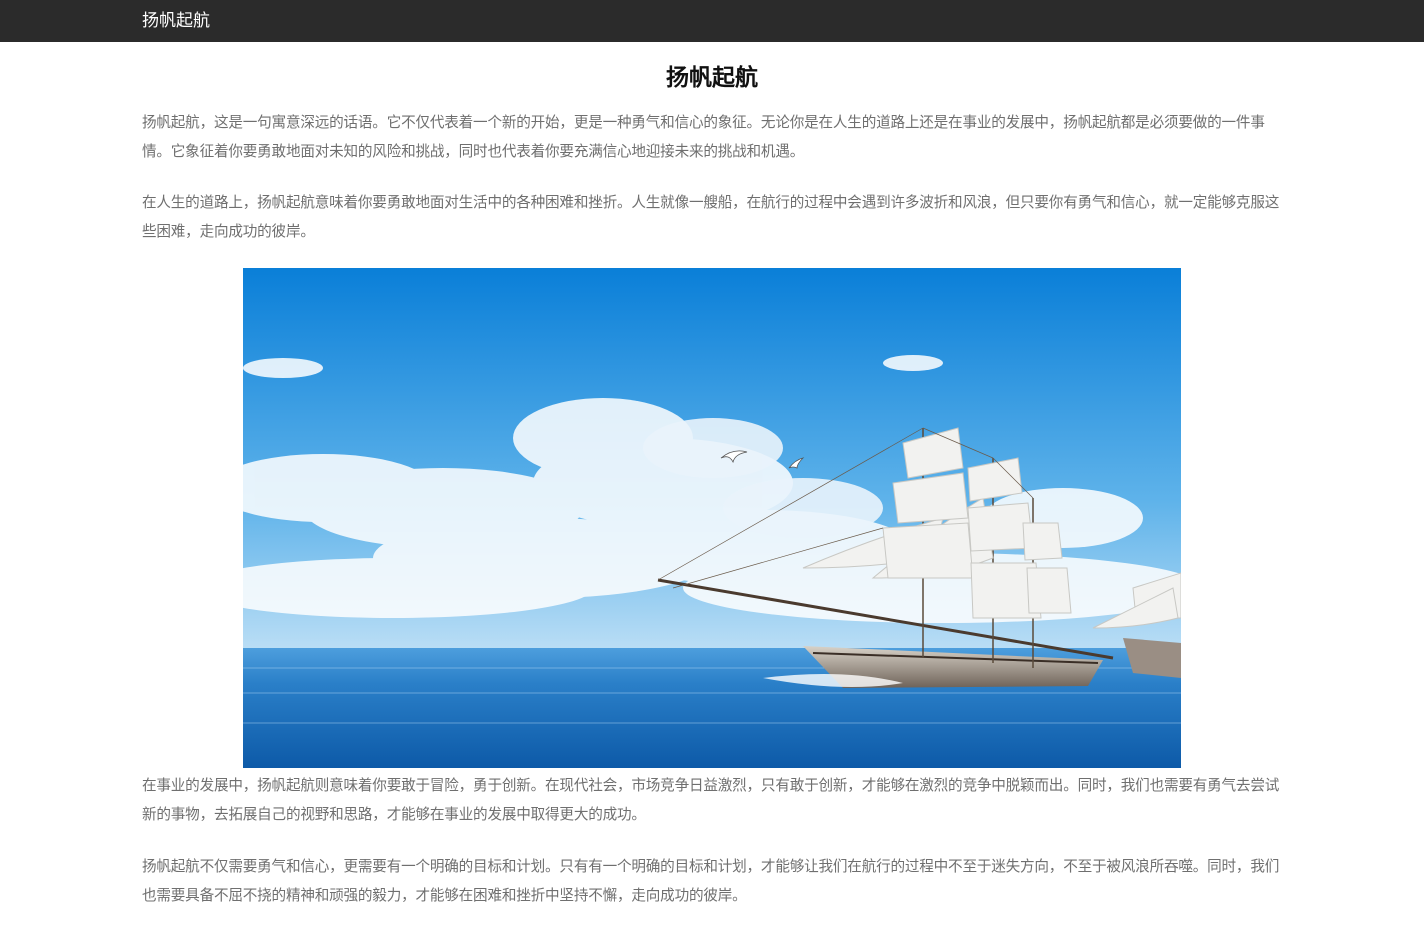 The image size is (1424, 933). What do you see at coordinates (712, 78) in the screenshot?
I see `page-title: 扬帆起航` at bounding box center [712, 78].